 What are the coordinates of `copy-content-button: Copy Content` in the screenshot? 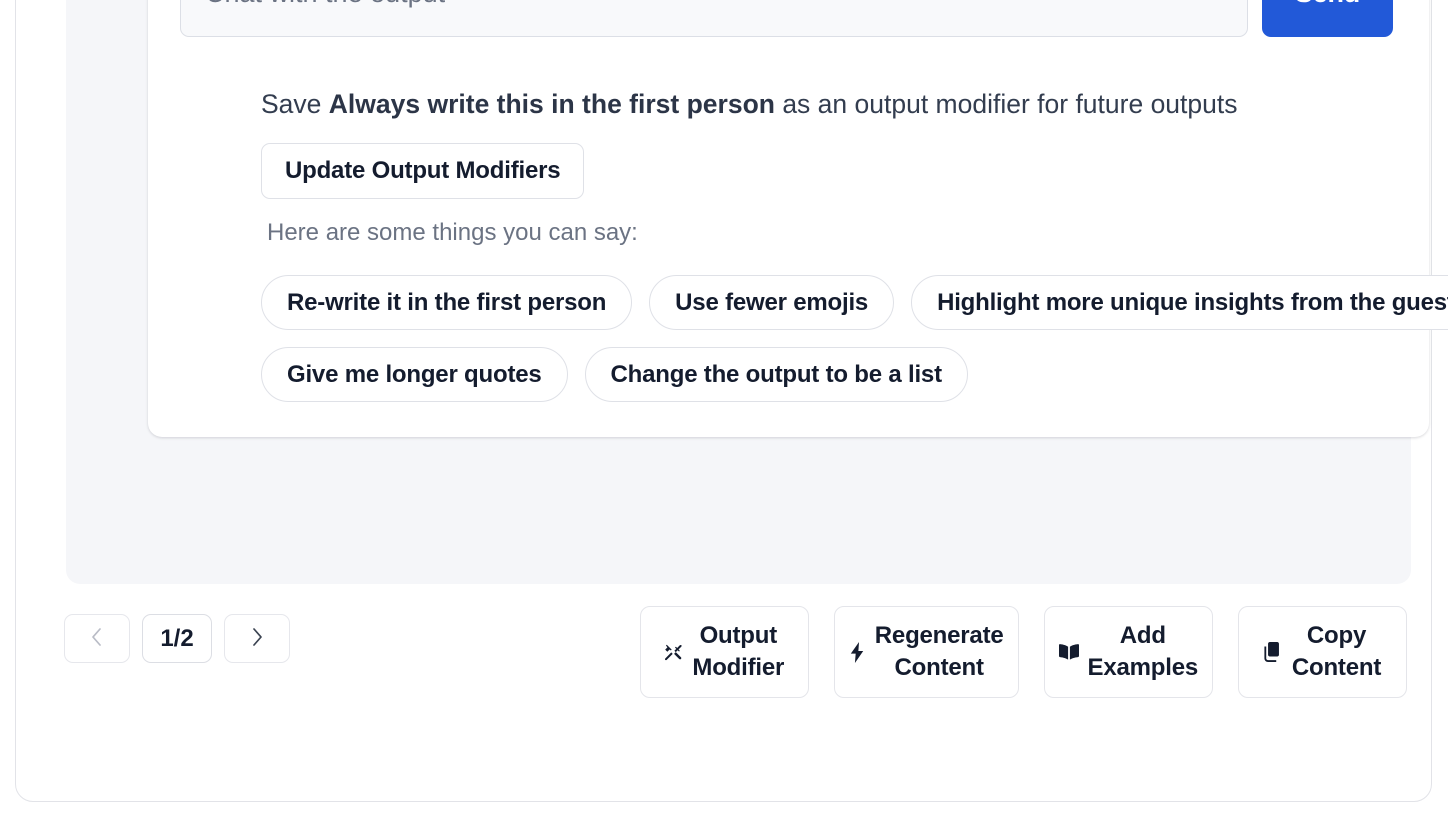 It's located at (1322, 652).